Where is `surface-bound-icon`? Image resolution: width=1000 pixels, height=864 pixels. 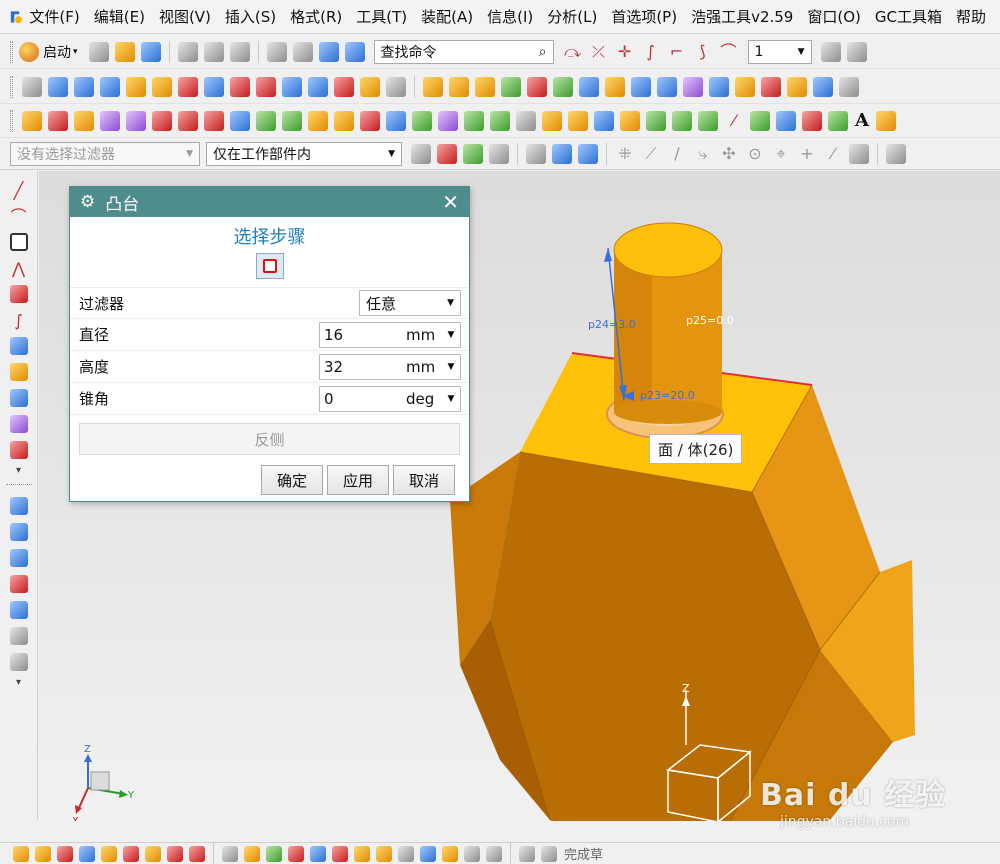 surface-bound-icon is located at coordinates (18, 662).